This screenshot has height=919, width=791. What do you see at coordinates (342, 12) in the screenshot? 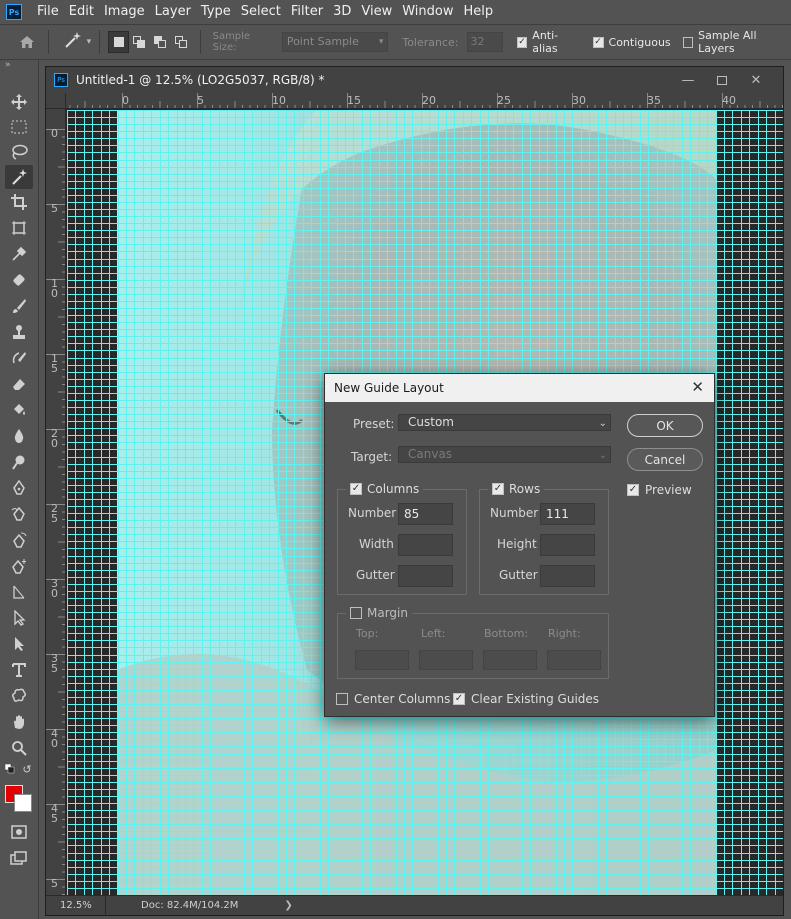
I see `menu-3d: 3D` at bounding box center [342, 12].